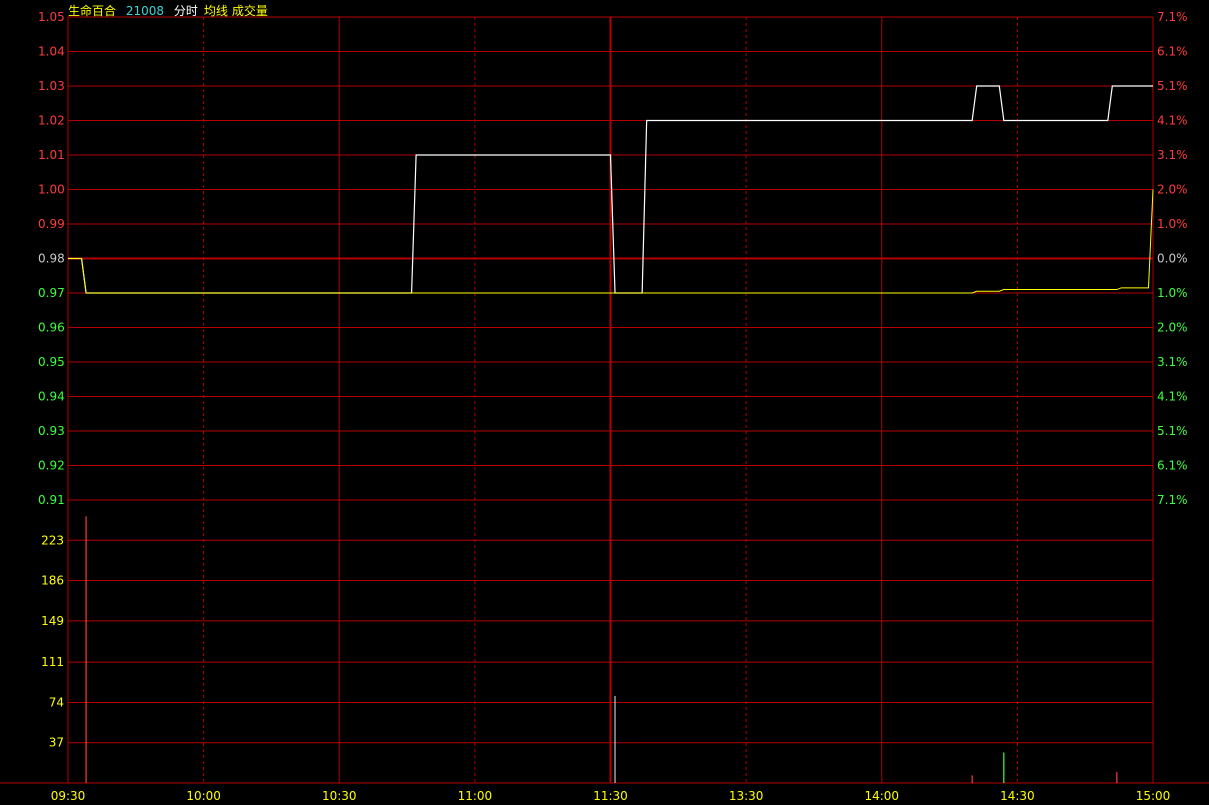 This screenshot has height=805, width=1209. I want to click on price-tick-label: 1.03, so click(51, 86).